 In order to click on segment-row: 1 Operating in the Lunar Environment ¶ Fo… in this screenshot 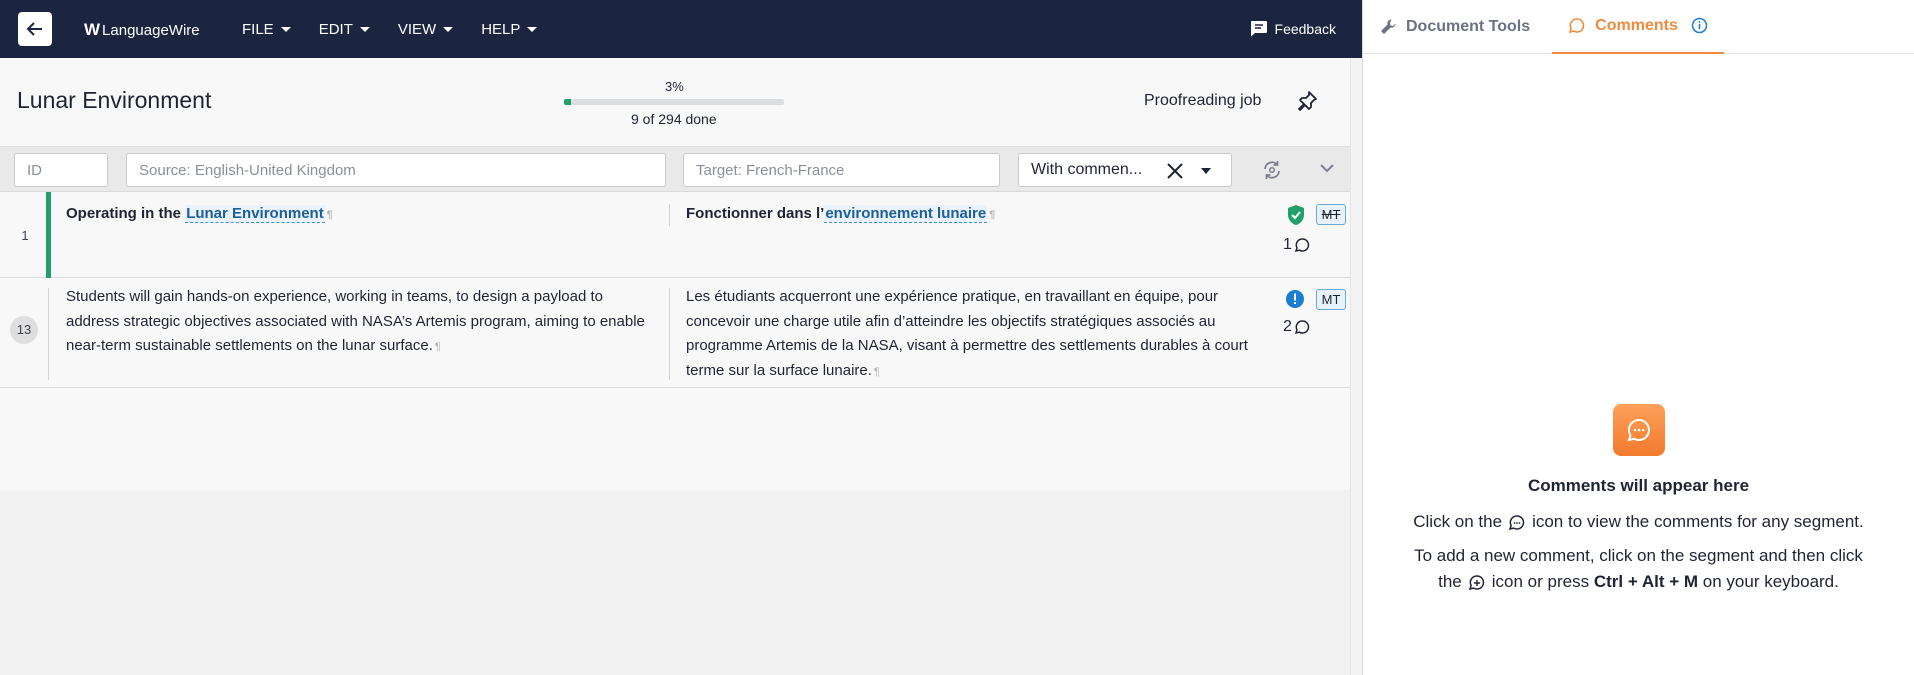, I will do `click(675, 235)`.